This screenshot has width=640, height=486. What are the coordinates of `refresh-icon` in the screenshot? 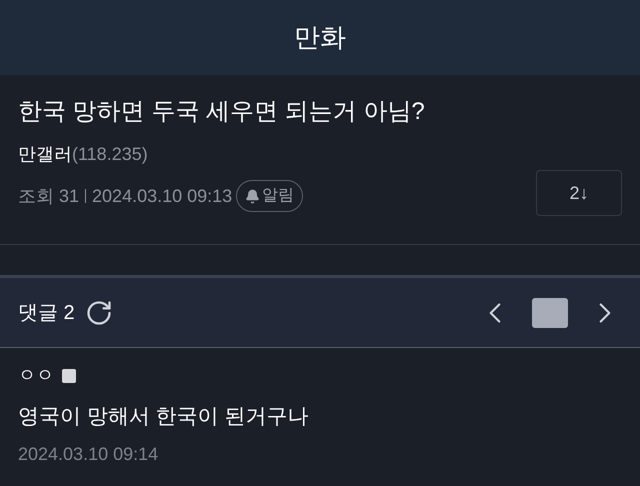 It's located at (98, 312).